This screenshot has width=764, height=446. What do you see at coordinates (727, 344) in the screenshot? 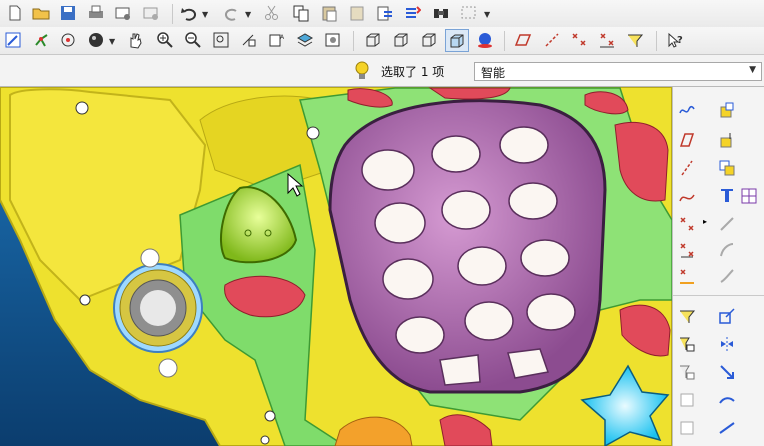
I see `mirror-icon` at bounding box center [727, 344].